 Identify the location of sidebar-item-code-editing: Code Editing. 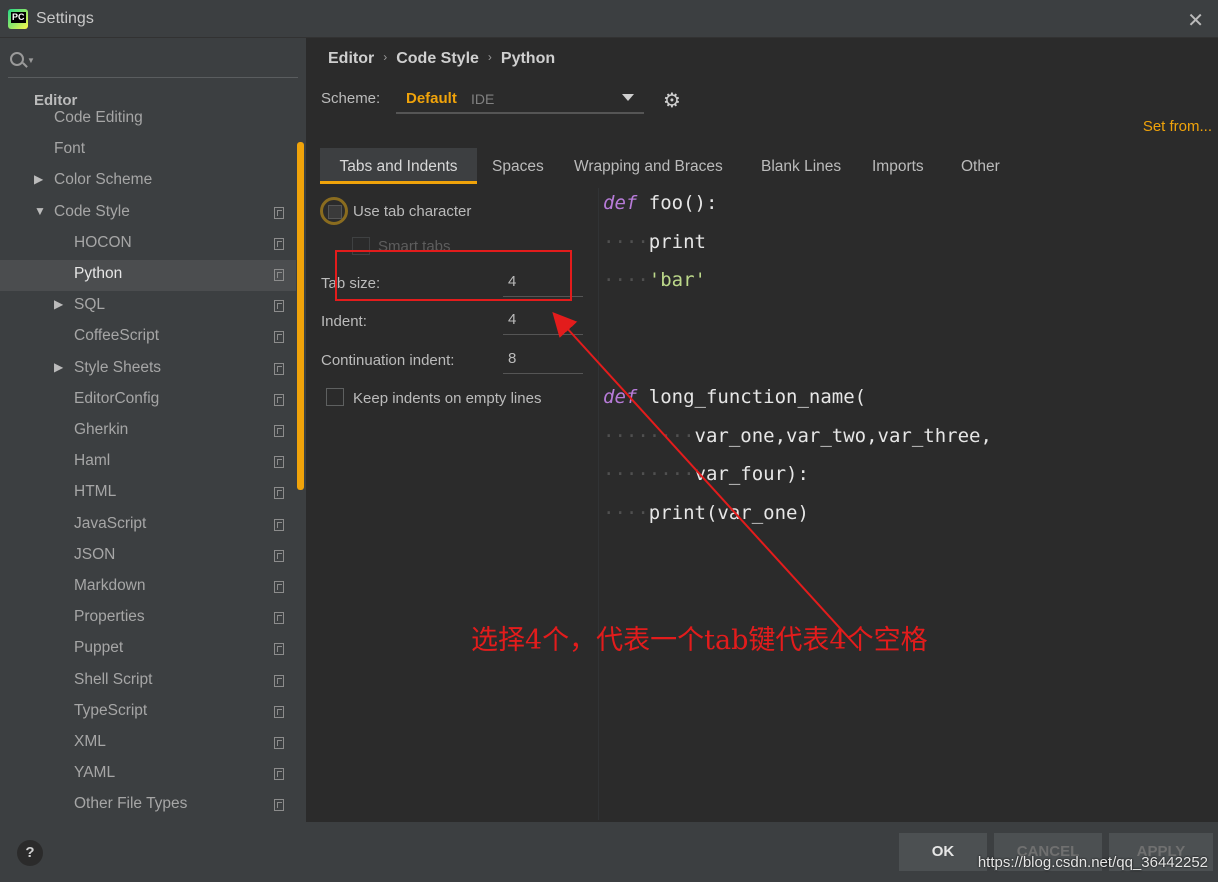
(148, 119).